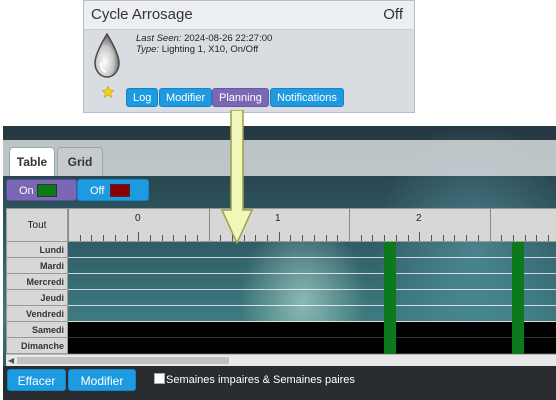 This screenshot has width=556, height=400. What do you see at coordinates (37, 250) in the screenshot?
I see `day-label-lundi: Lundi` at bounding box center [37, 250].